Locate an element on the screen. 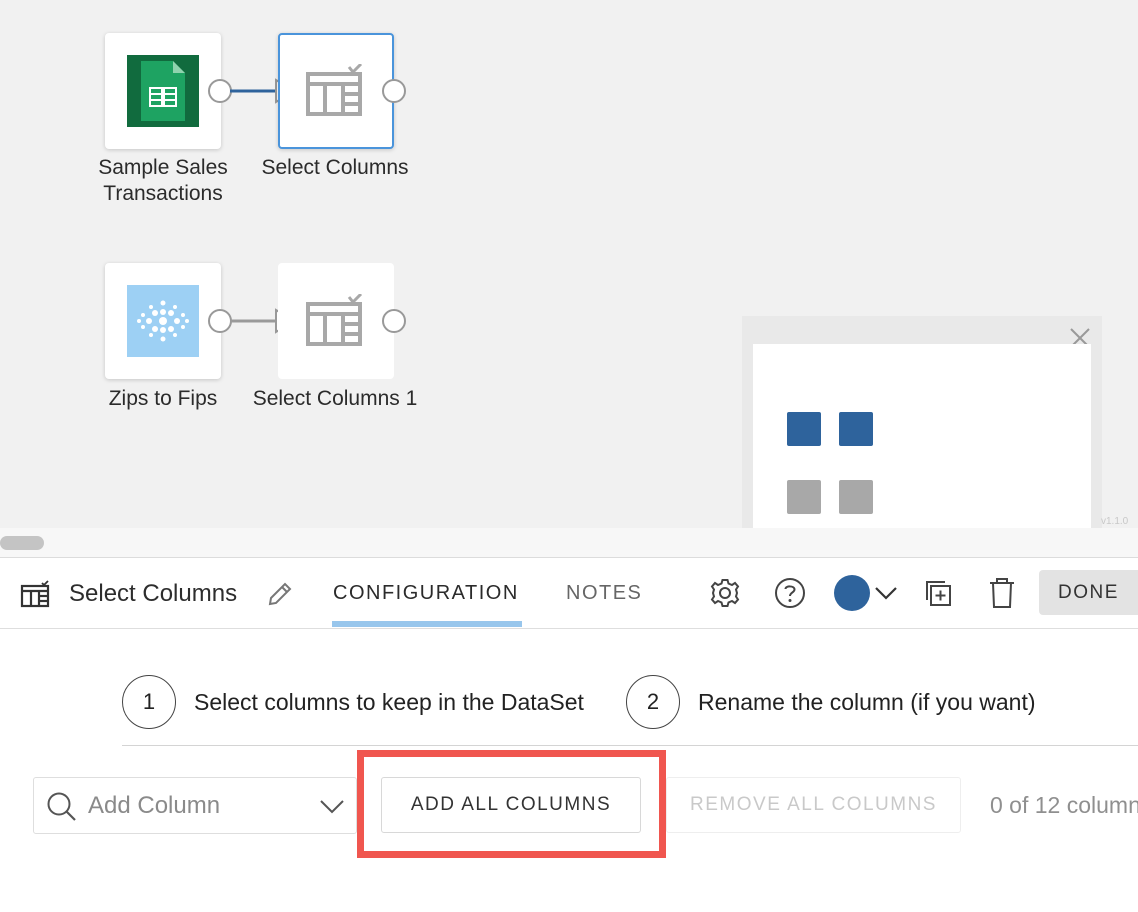 This screenshot has height=912, width=1138. node-sample-sales-transactions is located at coordinates (163, 91).